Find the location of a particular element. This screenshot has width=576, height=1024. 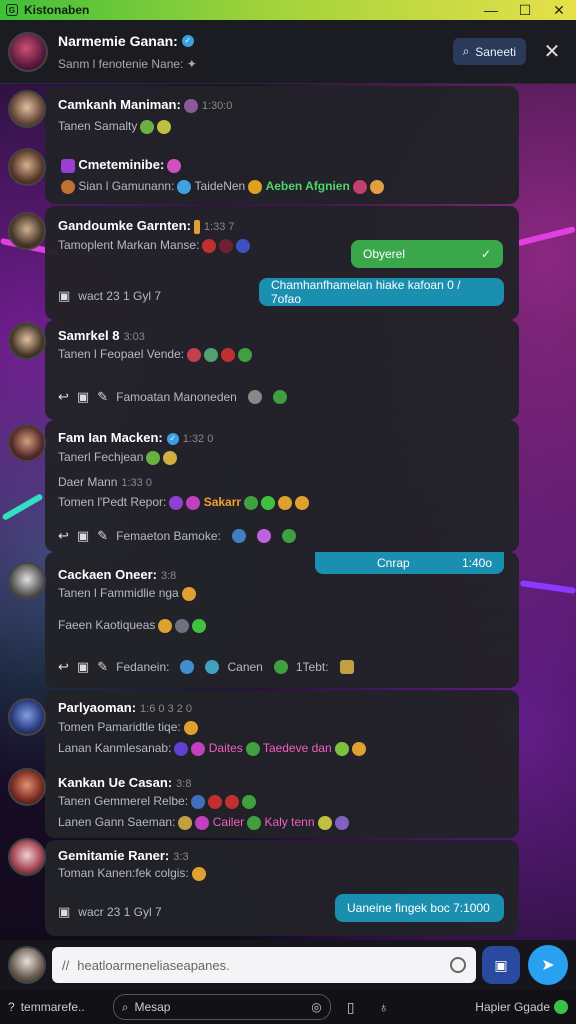

message-time: 1:33 0 is located at coordinates (136, 483).